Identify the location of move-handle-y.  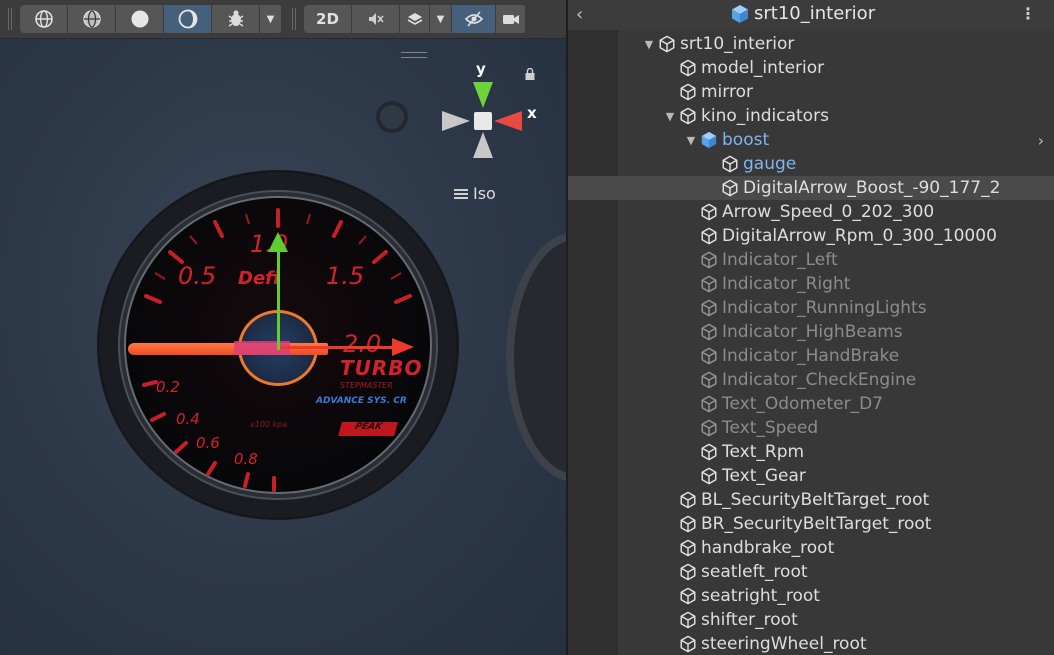
(278, 293).